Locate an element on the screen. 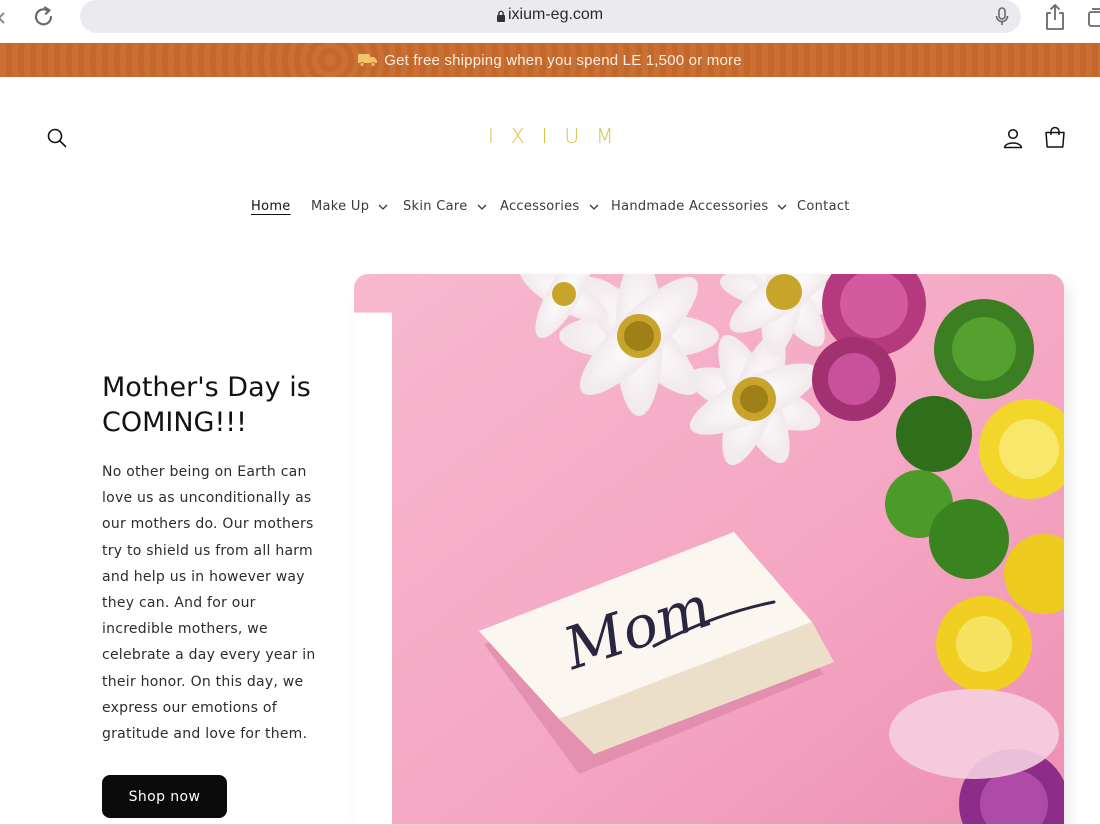 The width and height of the screenshot is (1100, 825). nav-item-label: Contact is located at coordinates (823, 206).